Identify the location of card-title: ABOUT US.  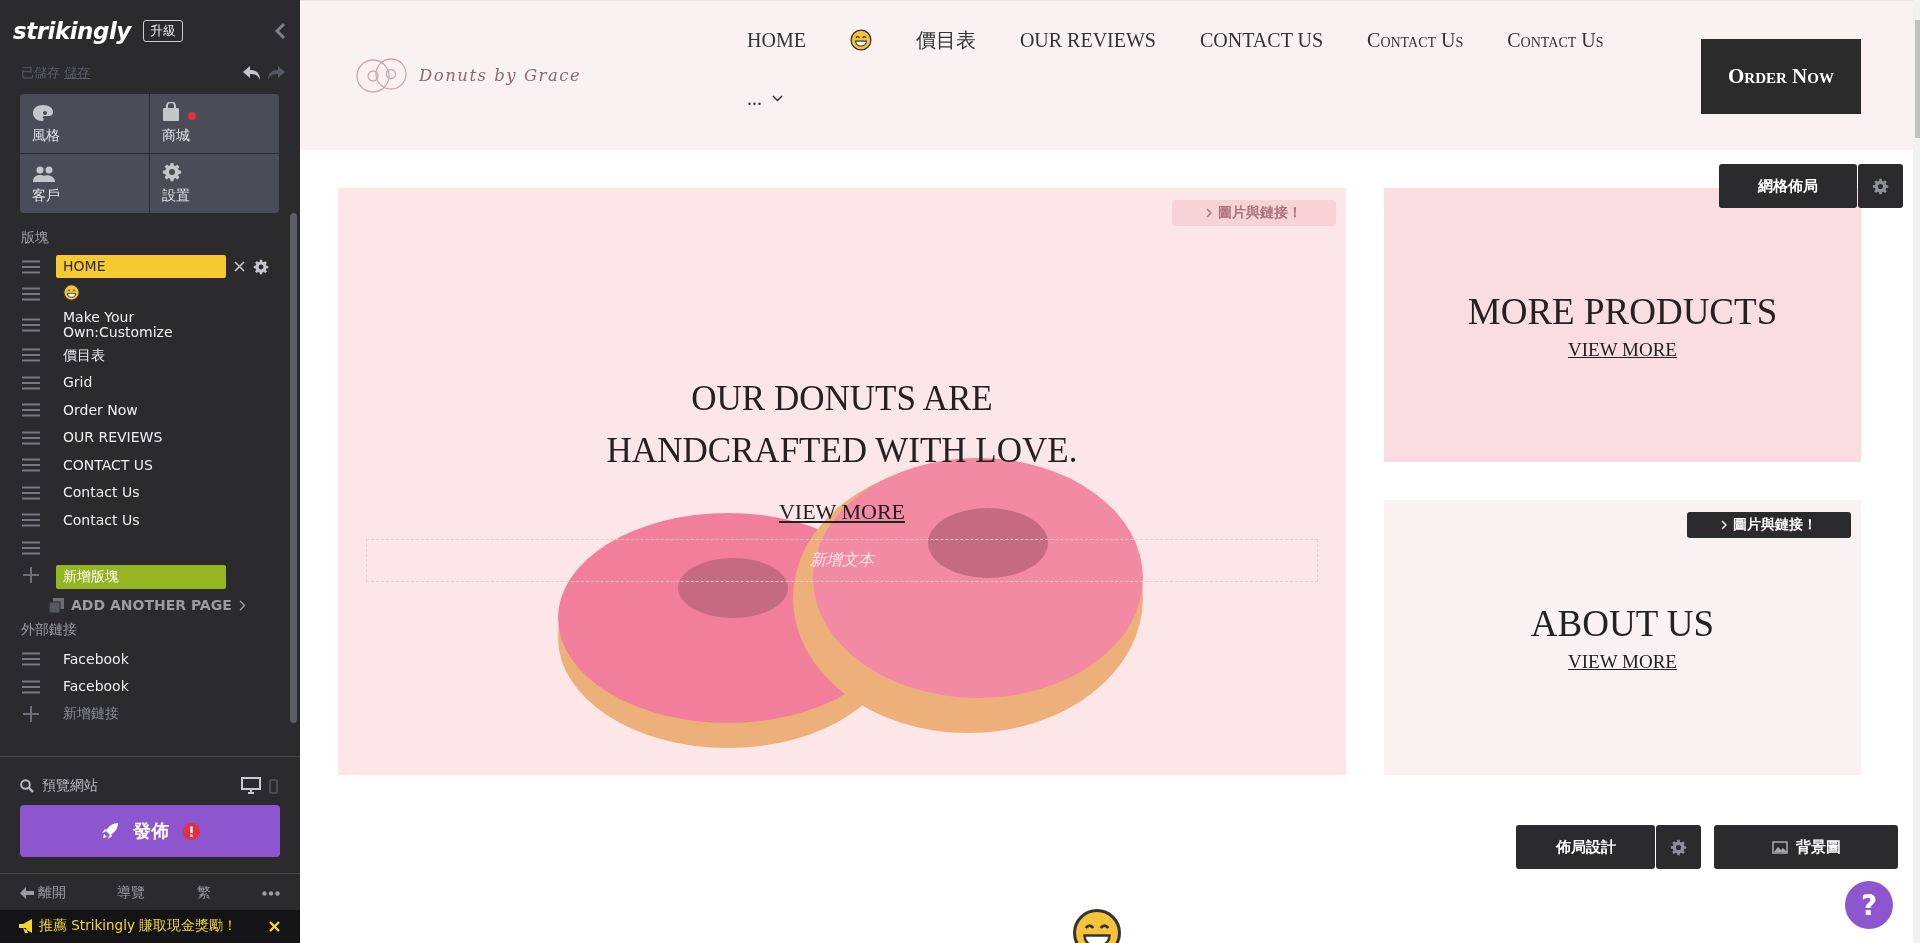
(1622, 623).